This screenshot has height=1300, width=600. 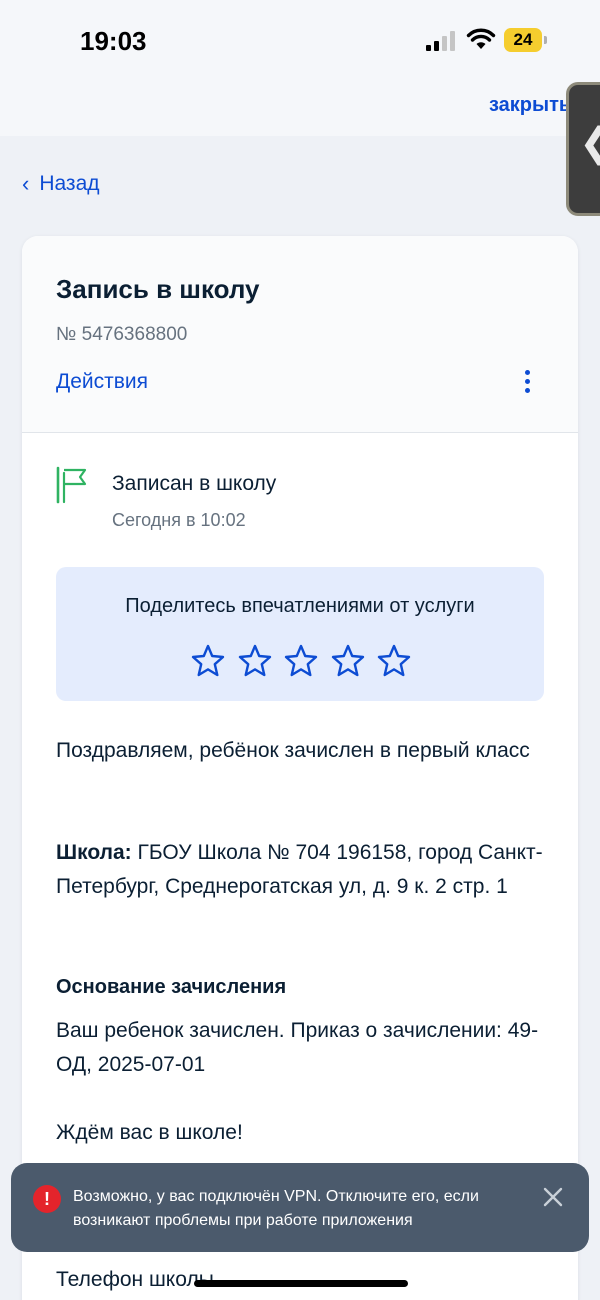 I want to click on back-link: ‹ Назад, so click(x=61, y=184).